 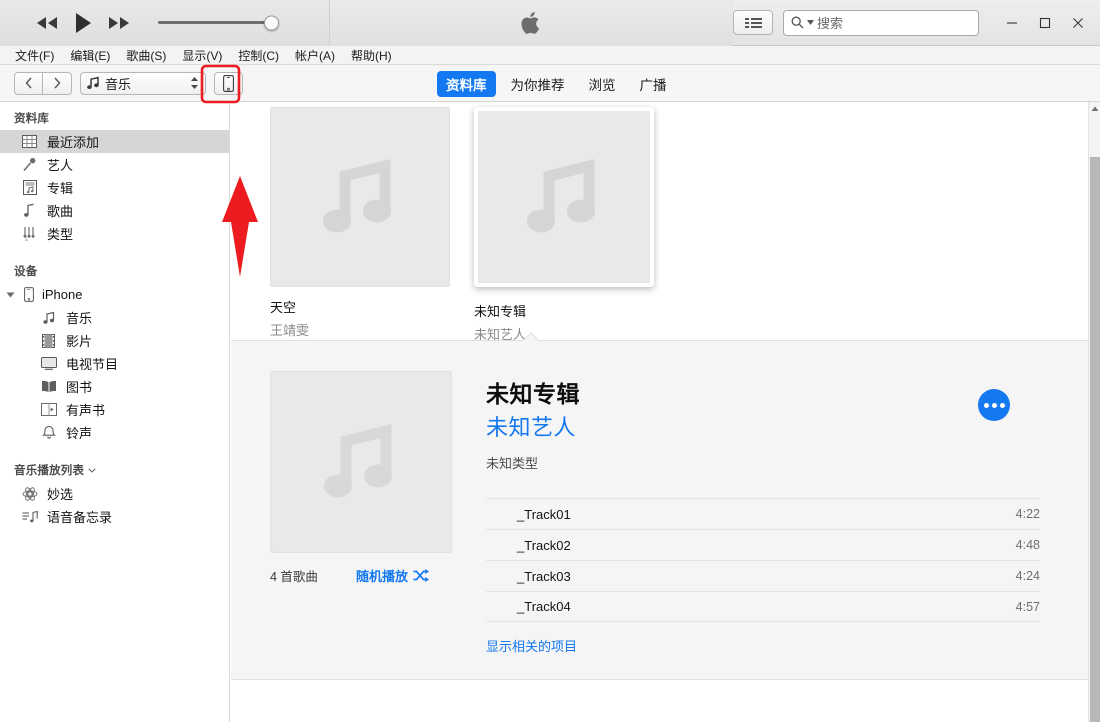 I want to click on rewind-icon, so click(x=47, y=23).